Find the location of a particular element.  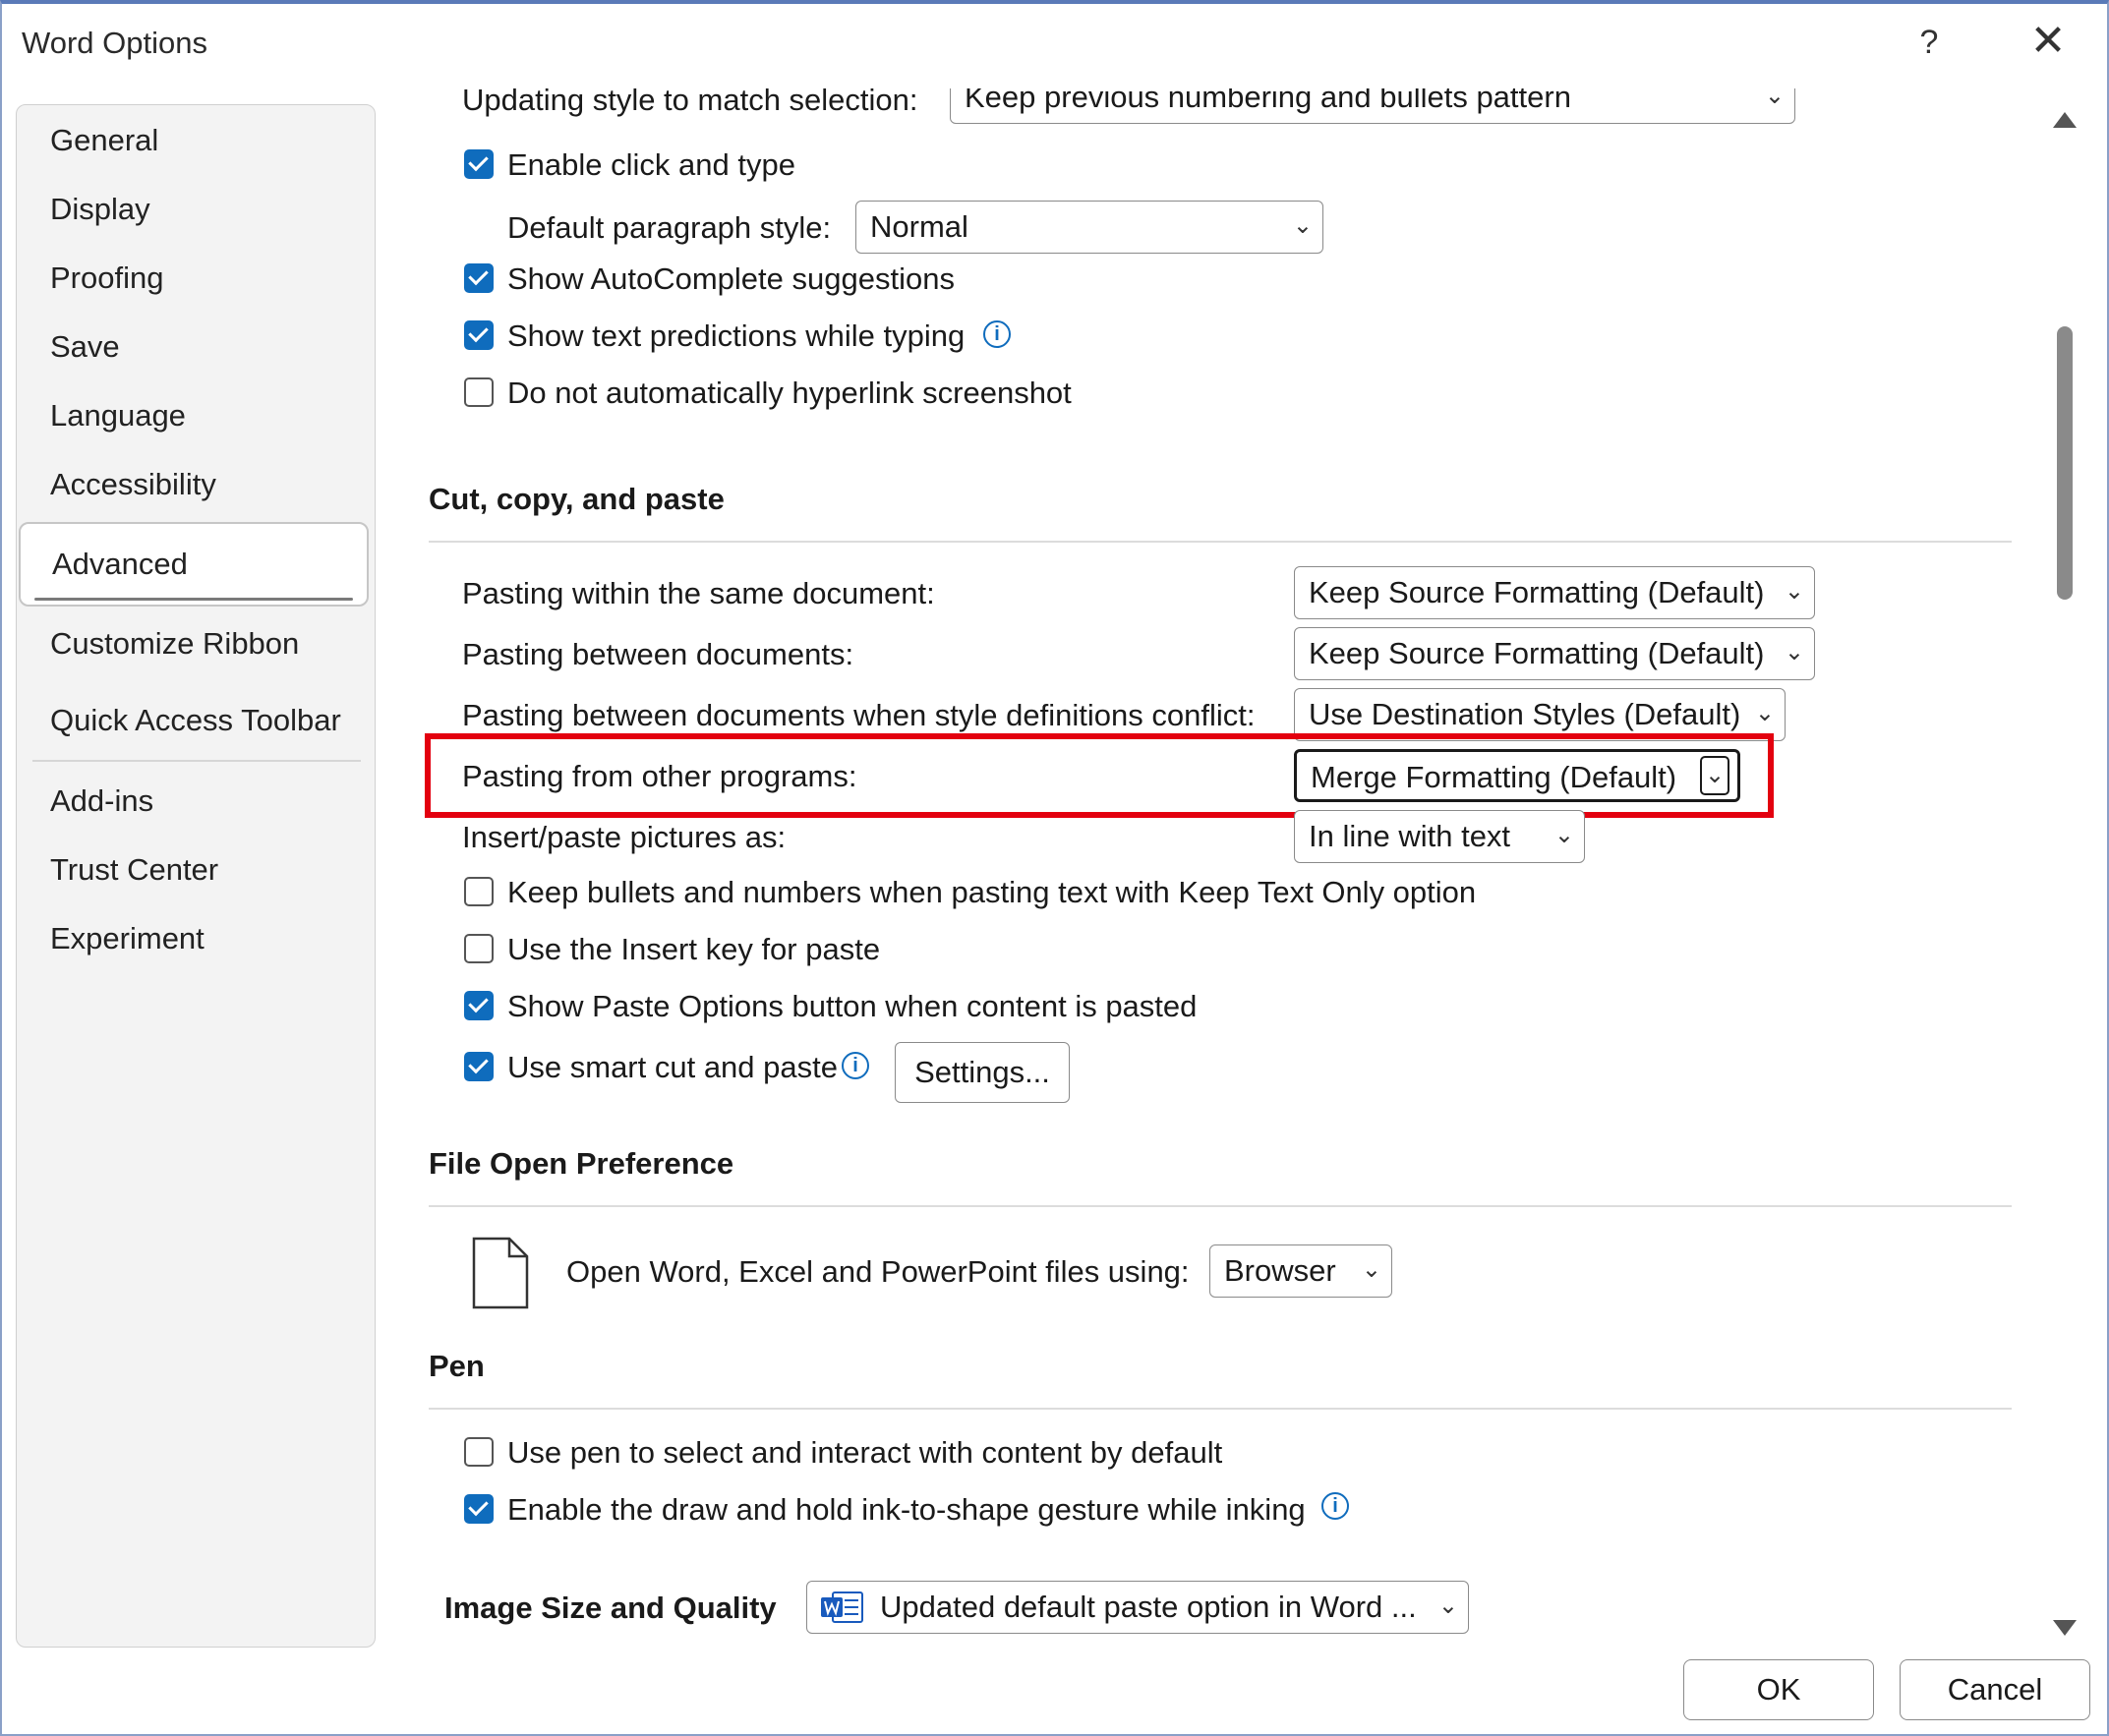

file-open-heading: File Open Preference is located at coordinates (581, 1163).